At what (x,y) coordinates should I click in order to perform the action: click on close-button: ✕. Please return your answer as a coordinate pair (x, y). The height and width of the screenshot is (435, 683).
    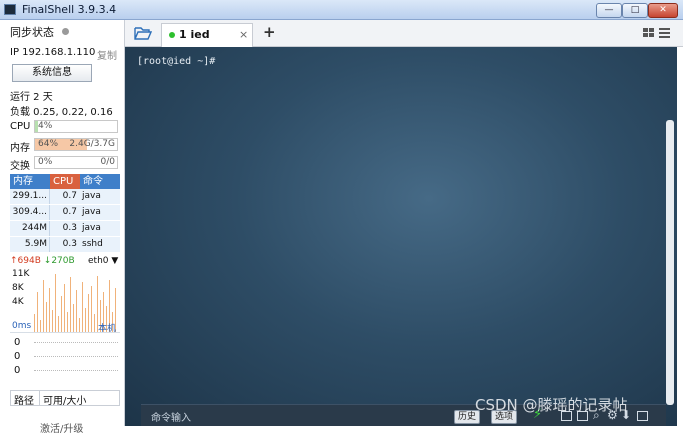
    Looking at the image, I should click on (663, 10).